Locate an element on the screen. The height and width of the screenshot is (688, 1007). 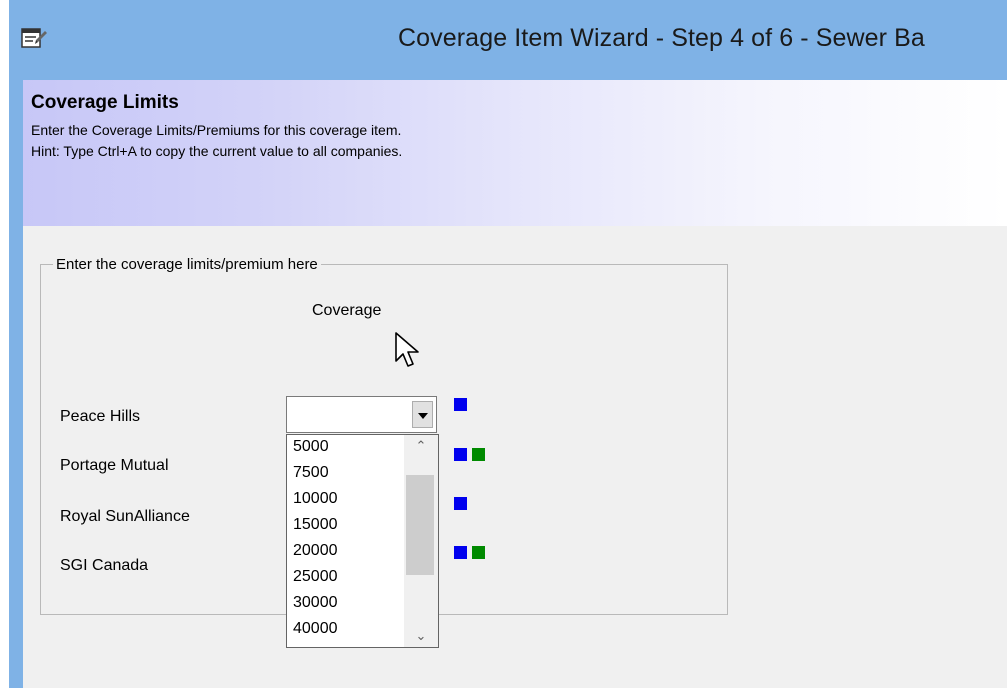
coverage-combo-peace-hills is located at coordinates (361, 414).